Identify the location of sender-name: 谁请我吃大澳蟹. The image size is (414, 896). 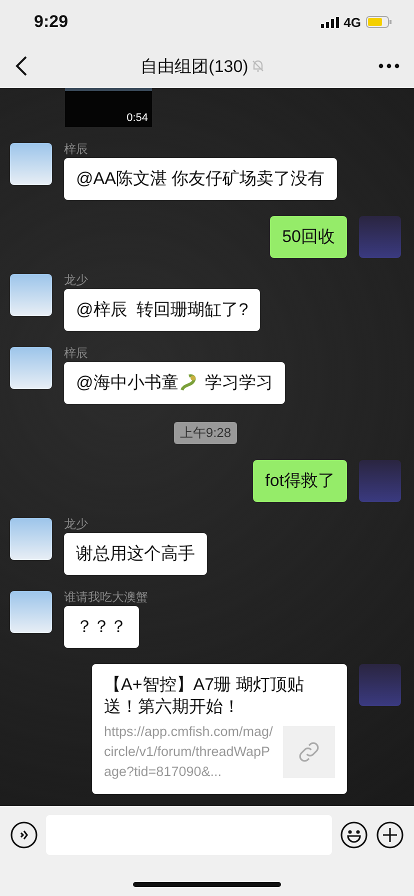
(106, 597).